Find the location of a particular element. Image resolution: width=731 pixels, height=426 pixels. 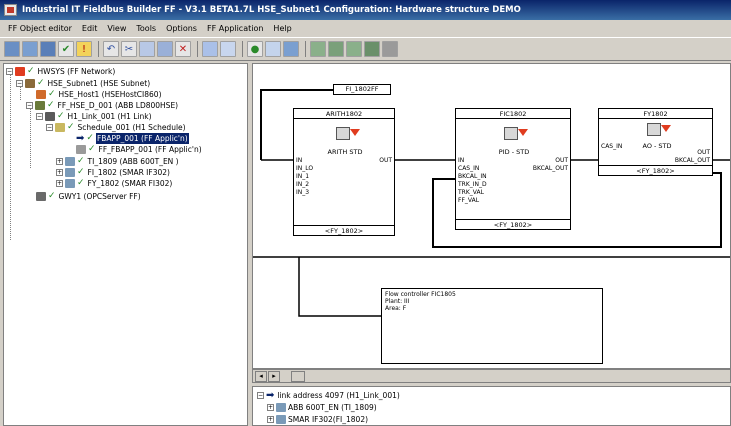

tree-item: + ✓ TI_1809 (ABB 600T_EN ) is located at coordinates (118, 161).